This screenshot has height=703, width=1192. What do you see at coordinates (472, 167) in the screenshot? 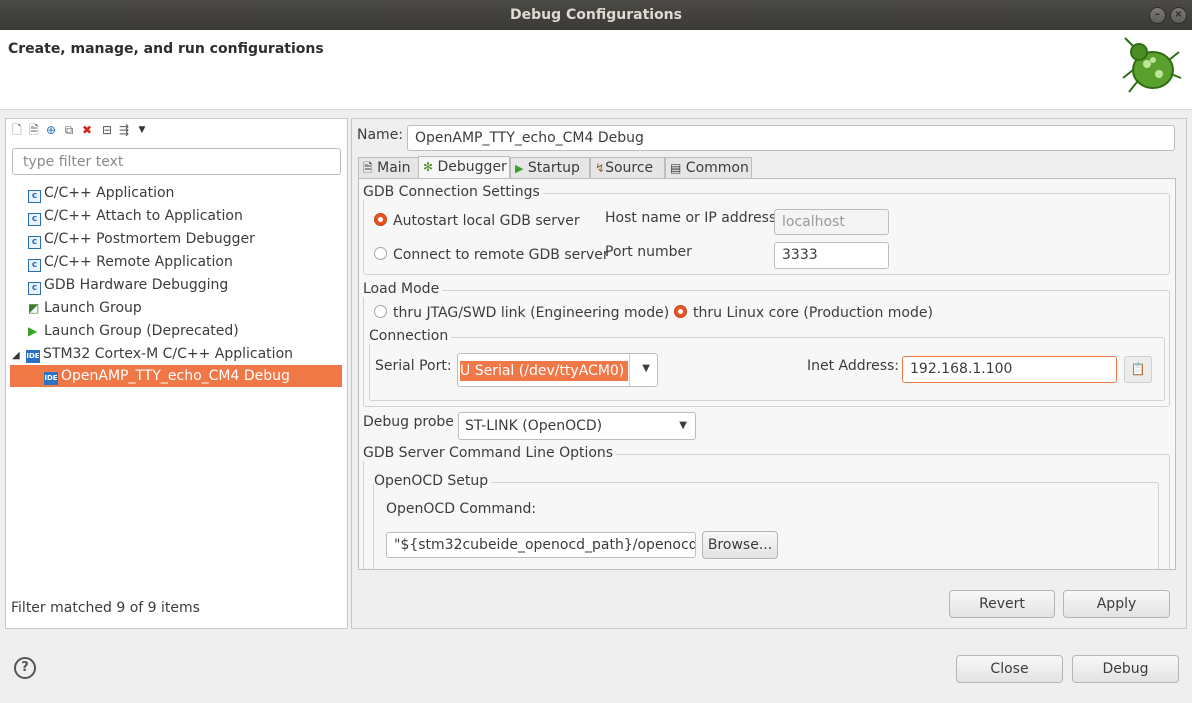
I see `tab-label: Debugger` at bounding box center [472, 167].